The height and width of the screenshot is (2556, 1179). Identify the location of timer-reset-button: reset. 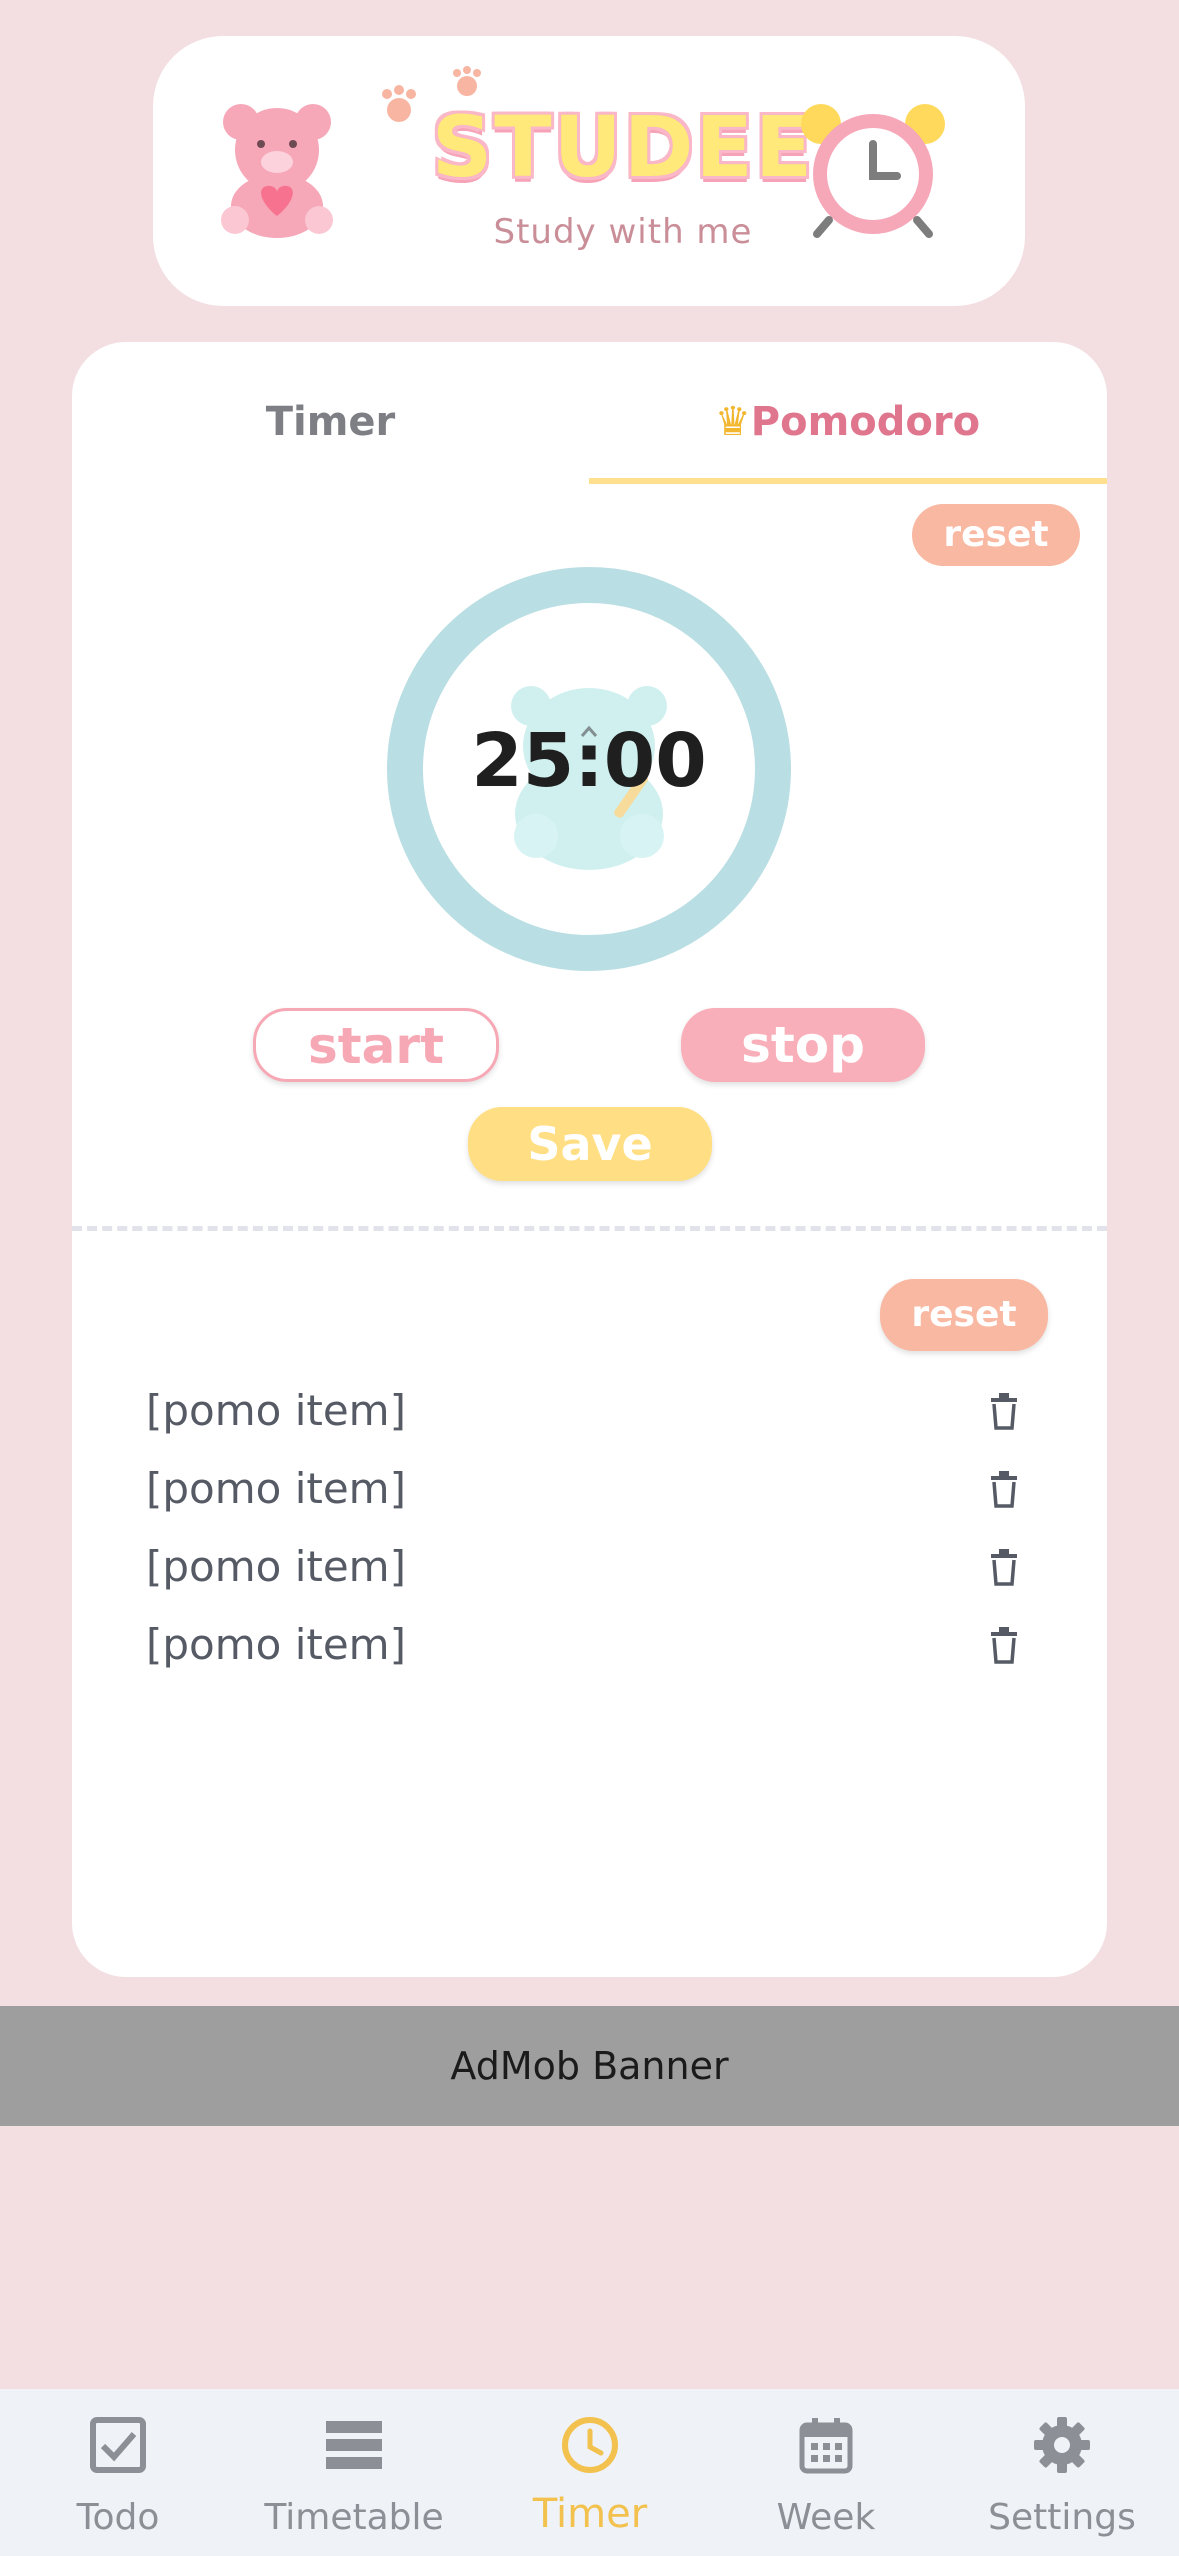
(996, 535).